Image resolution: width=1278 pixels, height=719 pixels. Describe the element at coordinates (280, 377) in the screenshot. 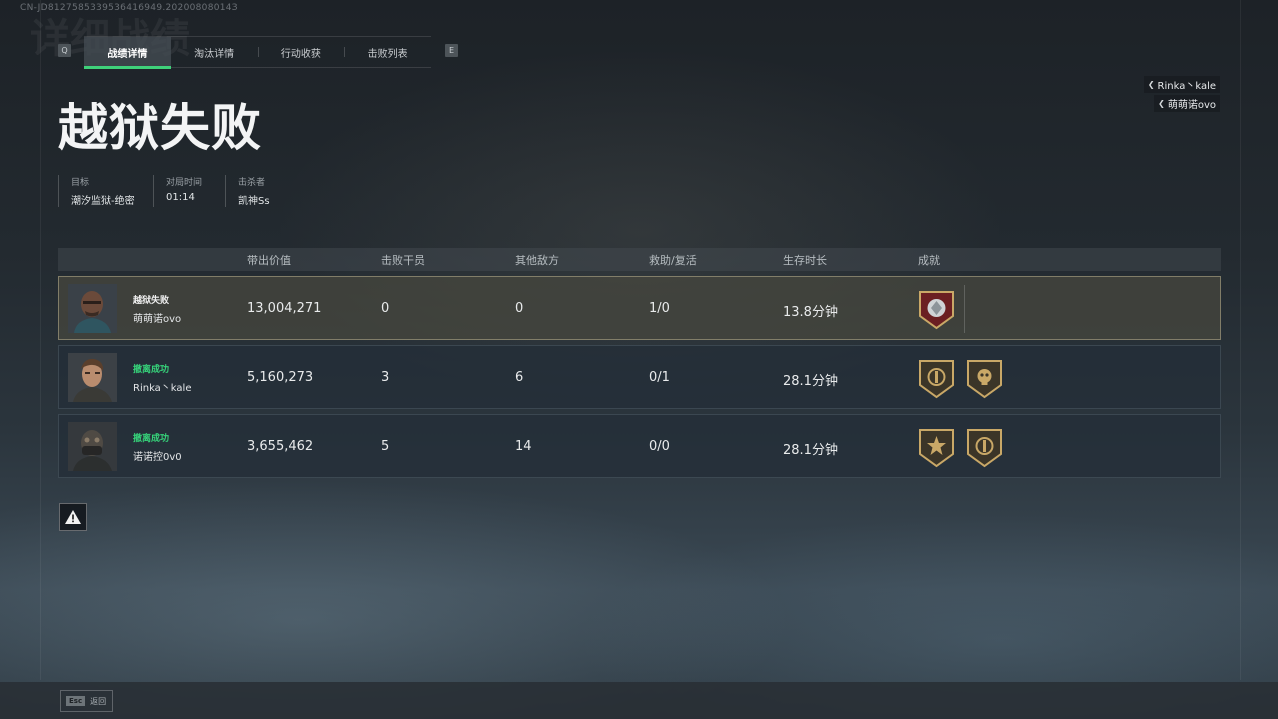

I see `extract-value: 5,160,273` at that location.